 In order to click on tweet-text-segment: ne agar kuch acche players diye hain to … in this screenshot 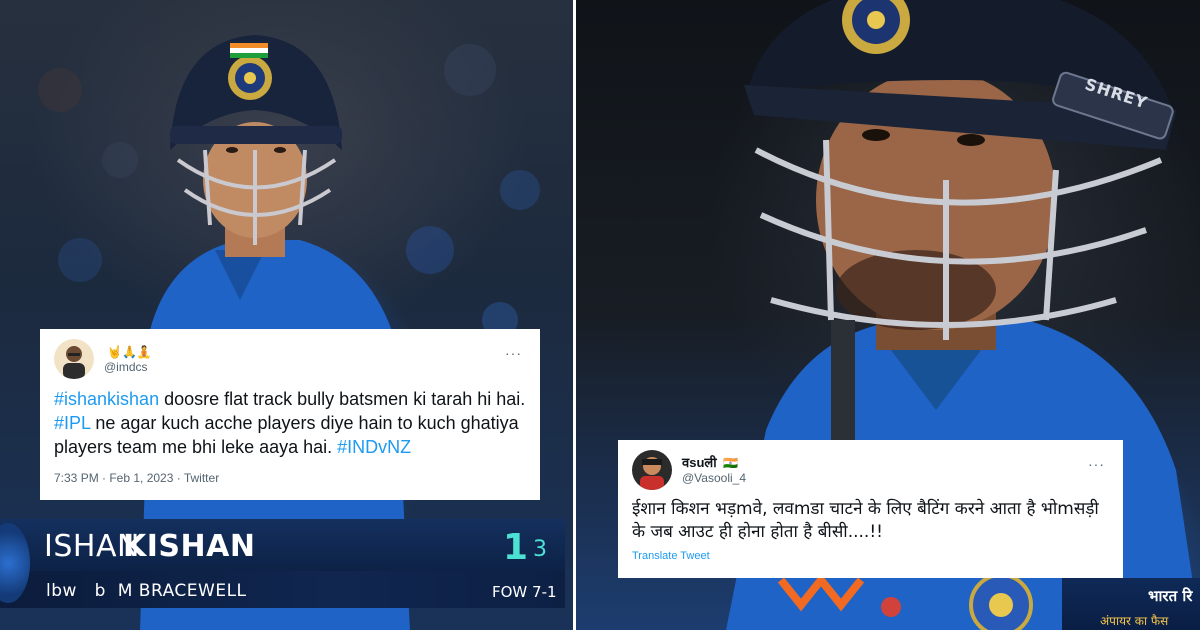, I will do `click(286, 435)`.